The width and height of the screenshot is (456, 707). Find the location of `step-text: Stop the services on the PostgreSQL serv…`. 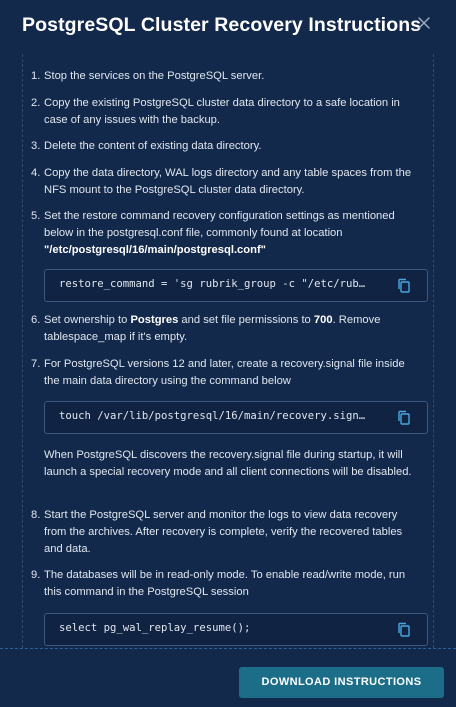

step-text: Stop the services on the PostgreSQL serv… is located at coordinates (154, 76).